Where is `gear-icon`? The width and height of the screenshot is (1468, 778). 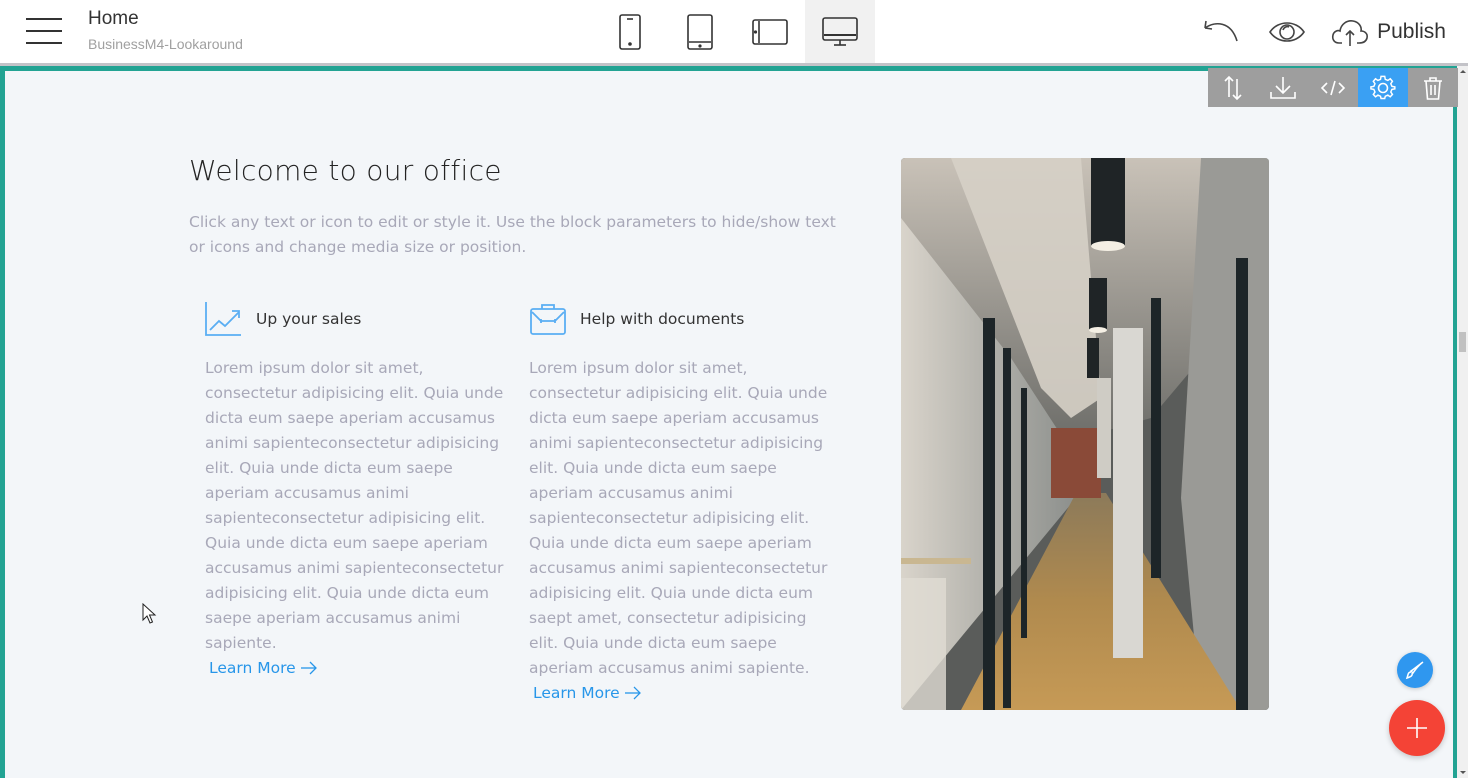
gear-icon is located at coordinates (1383, 87).